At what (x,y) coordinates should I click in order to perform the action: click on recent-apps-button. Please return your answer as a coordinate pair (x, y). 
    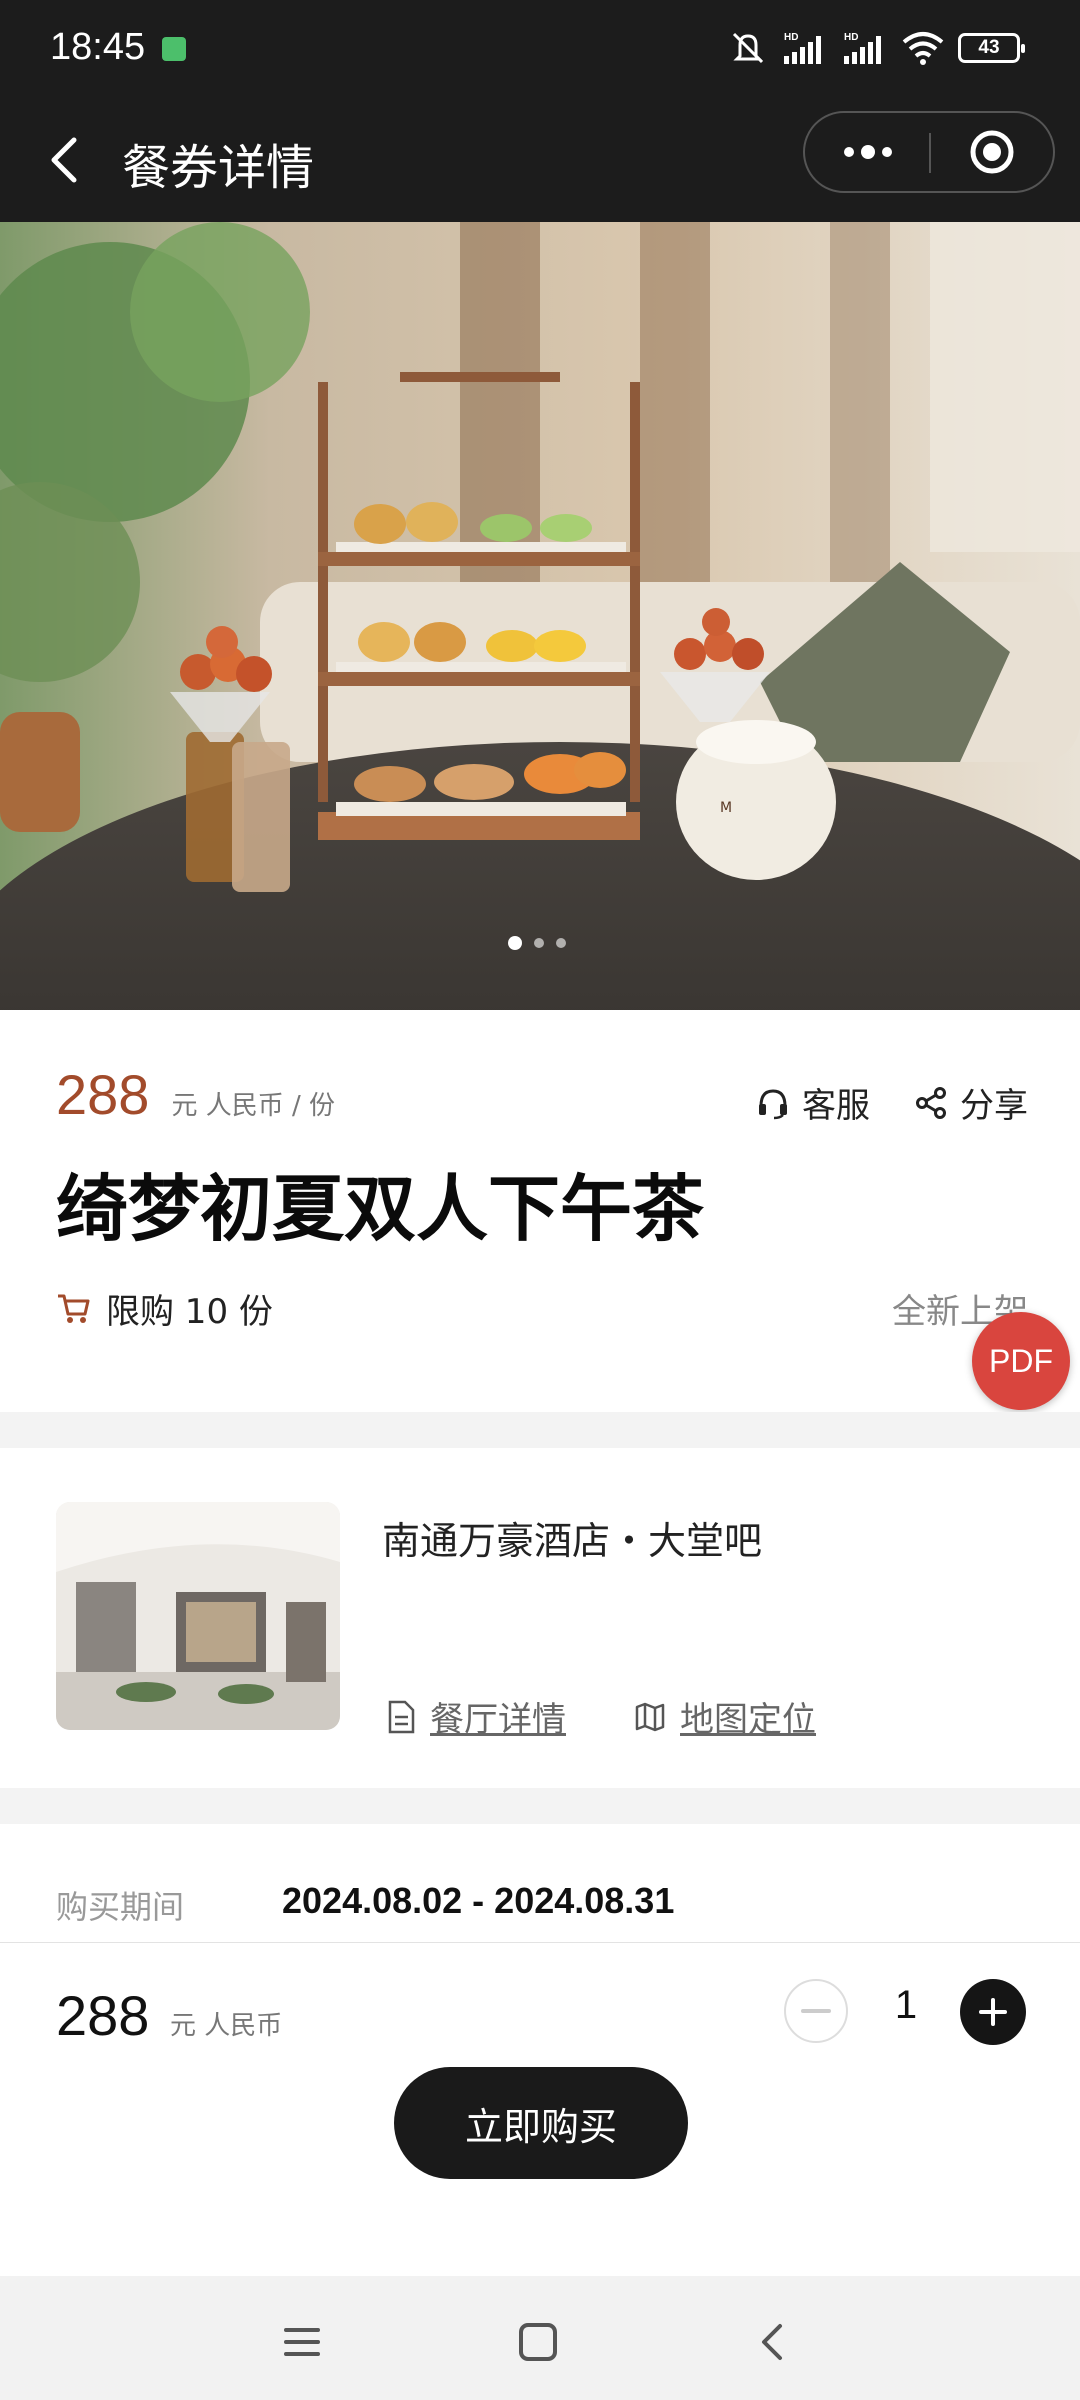
    Looking at the image, I should click on (302, 2342).